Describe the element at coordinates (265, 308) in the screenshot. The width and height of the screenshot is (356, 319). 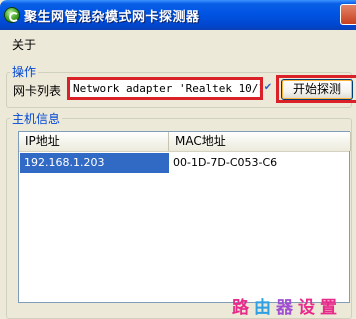
I see `watermark-char: 由` at that location.